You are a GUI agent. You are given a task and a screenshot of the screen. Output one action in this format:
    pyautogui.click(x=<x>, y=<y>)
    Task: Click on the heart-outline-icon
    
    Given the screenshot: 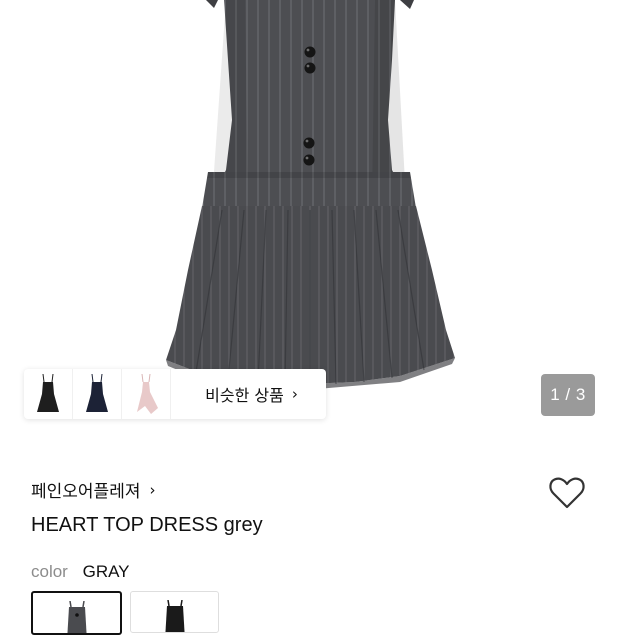 What is the action you would take?
    pyautogui.click(x=567, y=493)
    